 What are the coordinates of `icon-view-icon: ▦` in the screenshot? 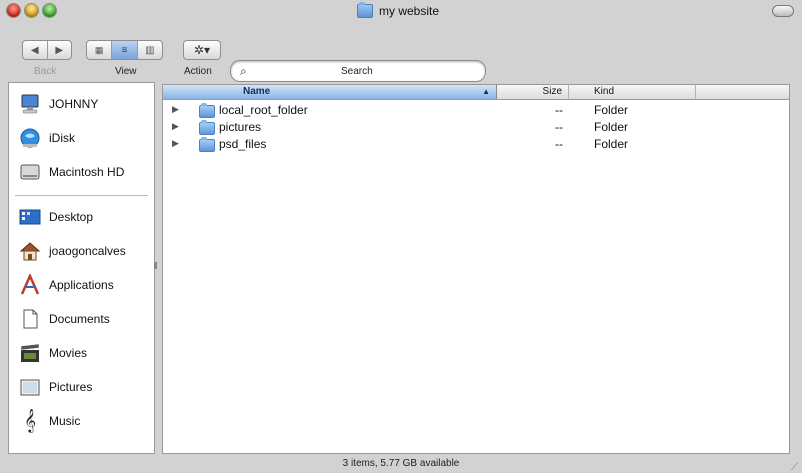 It's located at (99, 49).